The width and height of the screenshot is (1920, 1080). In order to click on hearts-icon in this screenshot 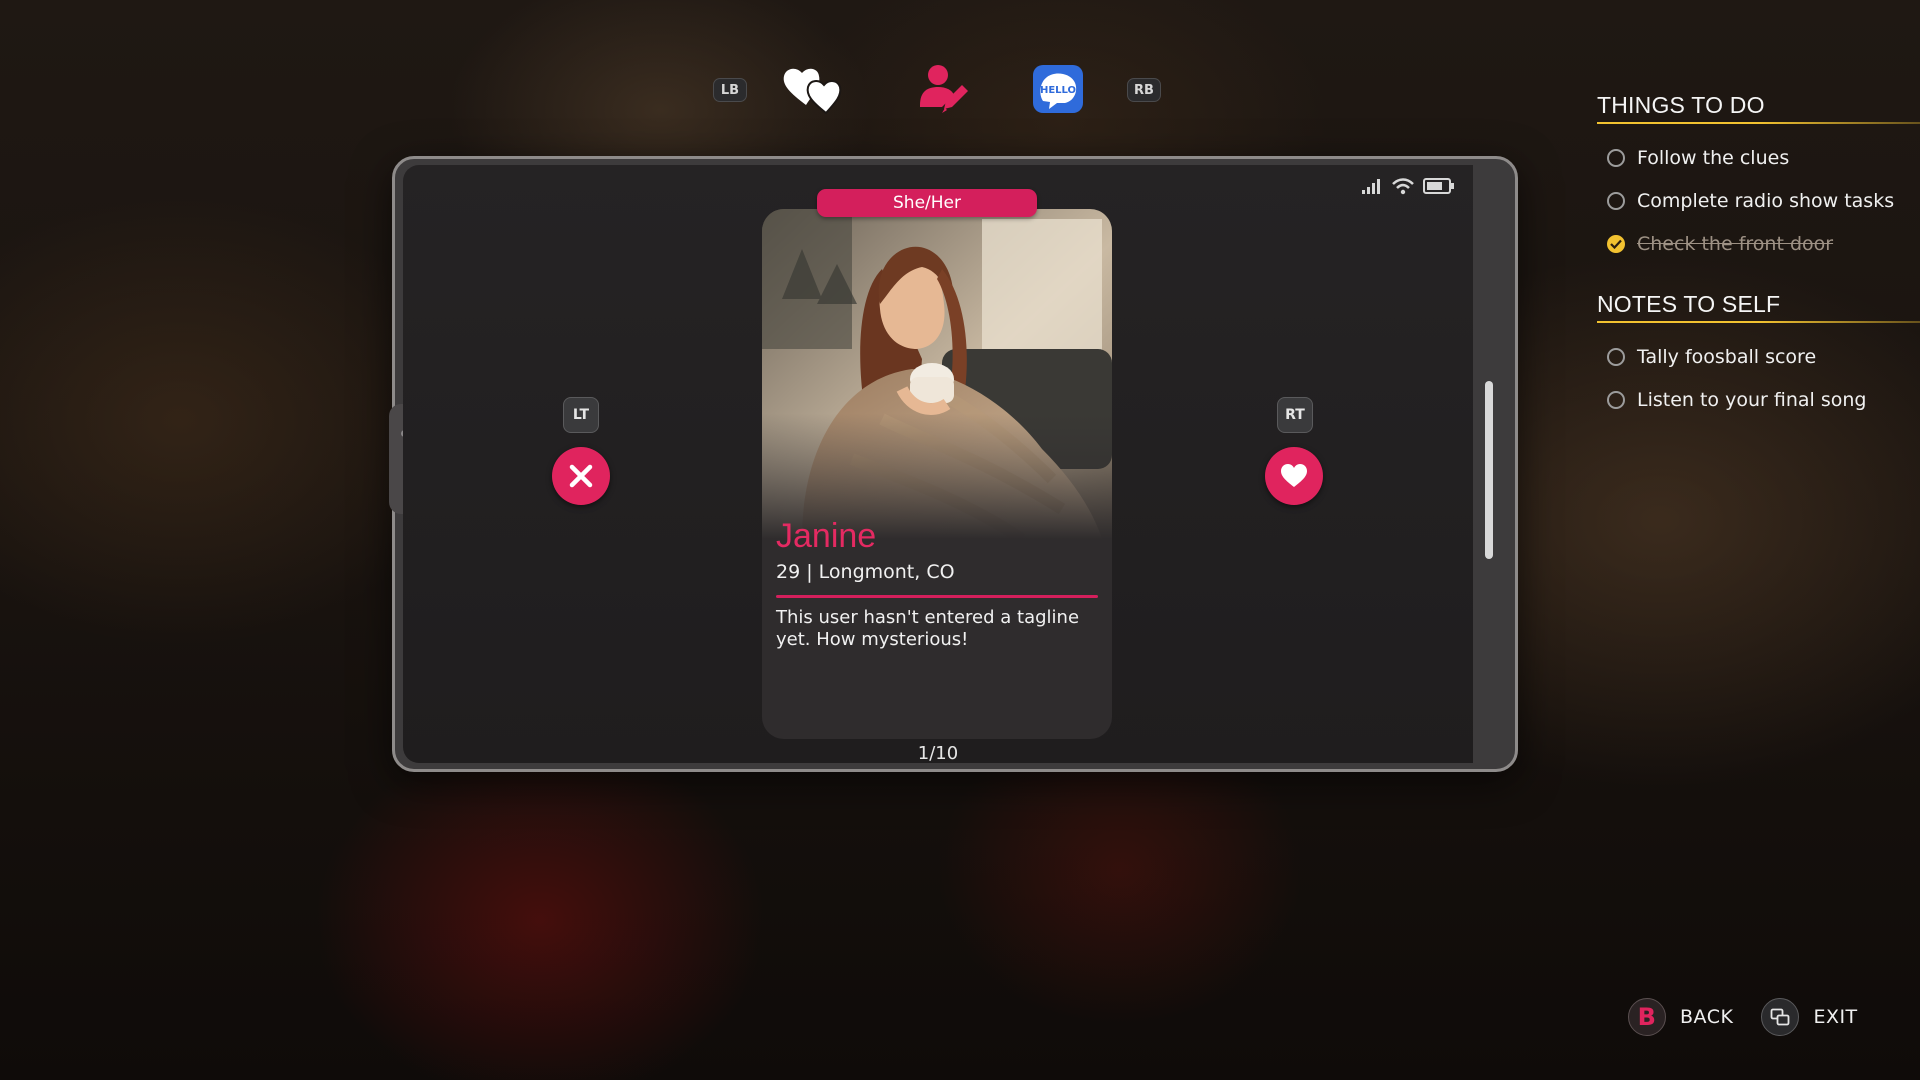, I will do `click(812, 91)`.